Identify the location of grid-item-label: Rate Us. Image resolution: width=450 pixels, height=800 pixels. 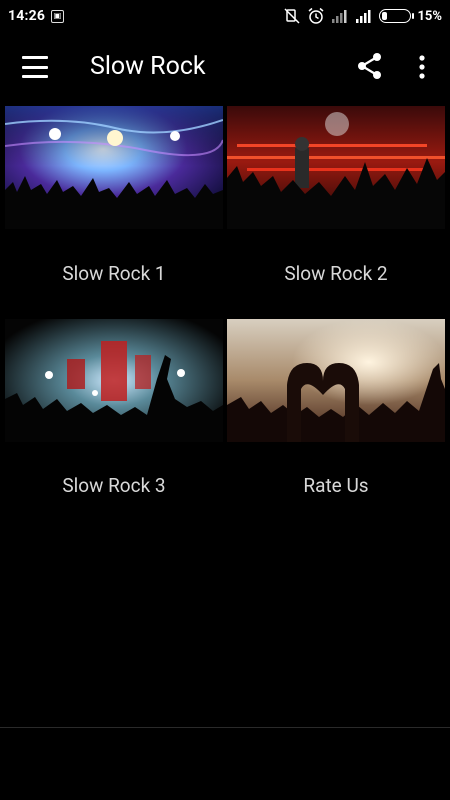
(336, 485).